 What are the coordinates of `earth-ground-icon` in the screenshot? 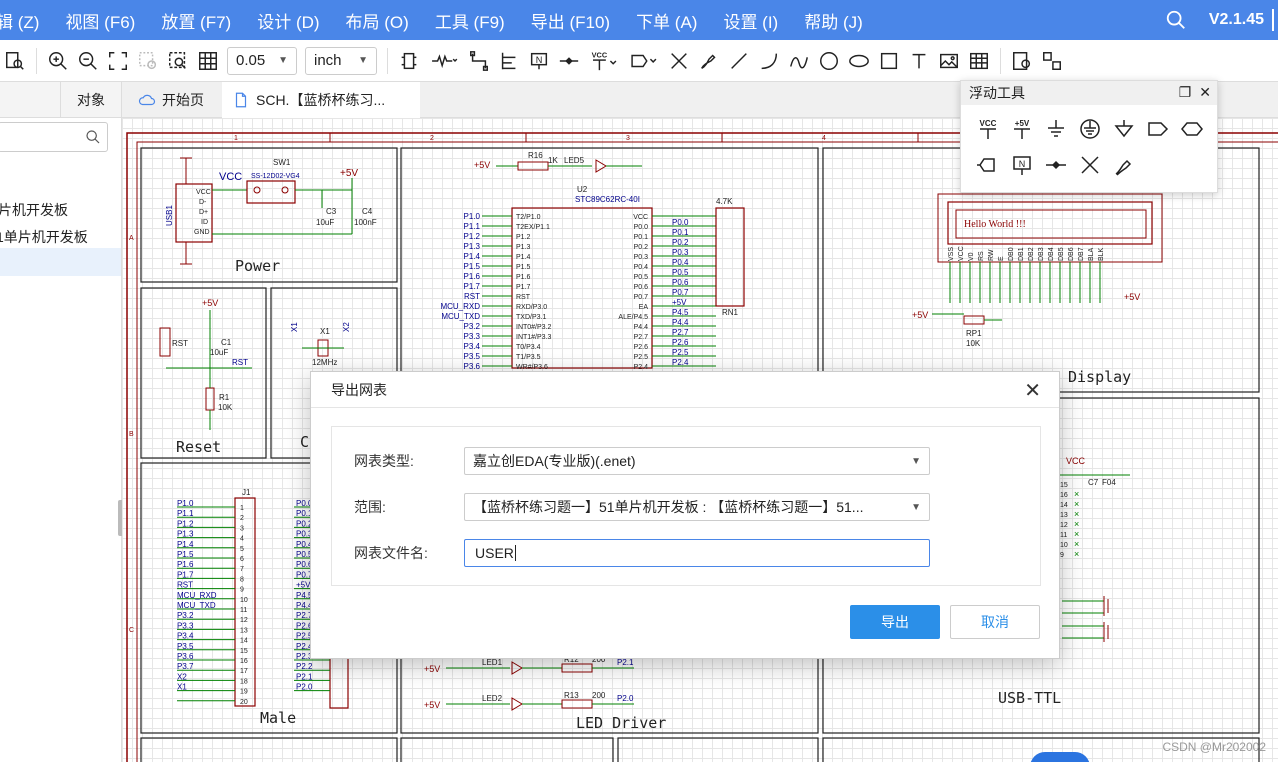 It's located at (1090, 129).